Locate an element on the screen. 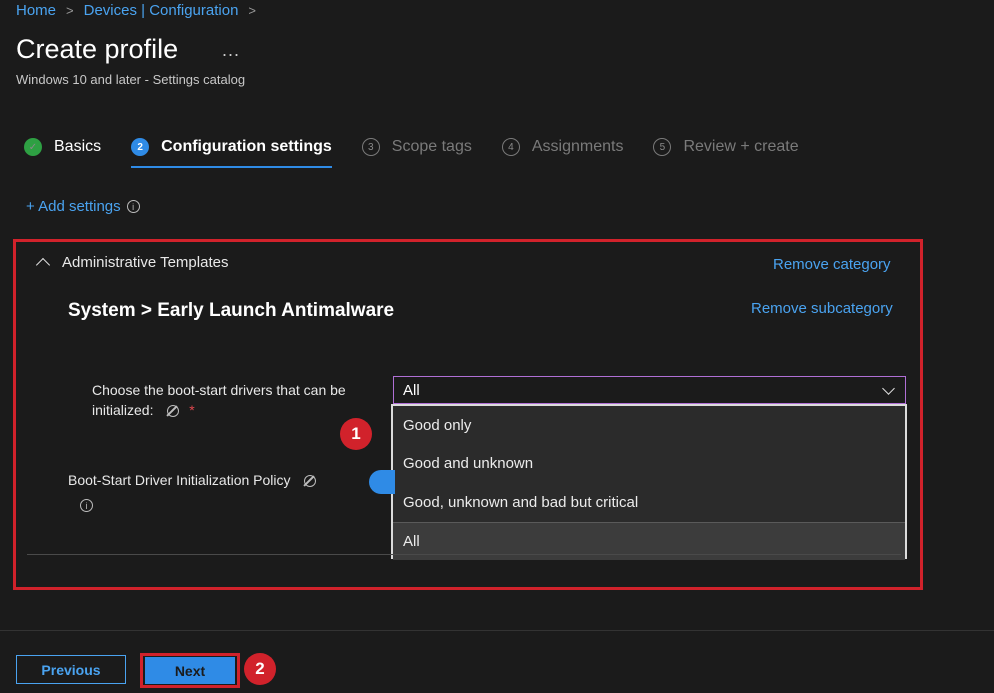 The image size is (994, 693). check-icon: ✓ is located at coordinates (33, 147).